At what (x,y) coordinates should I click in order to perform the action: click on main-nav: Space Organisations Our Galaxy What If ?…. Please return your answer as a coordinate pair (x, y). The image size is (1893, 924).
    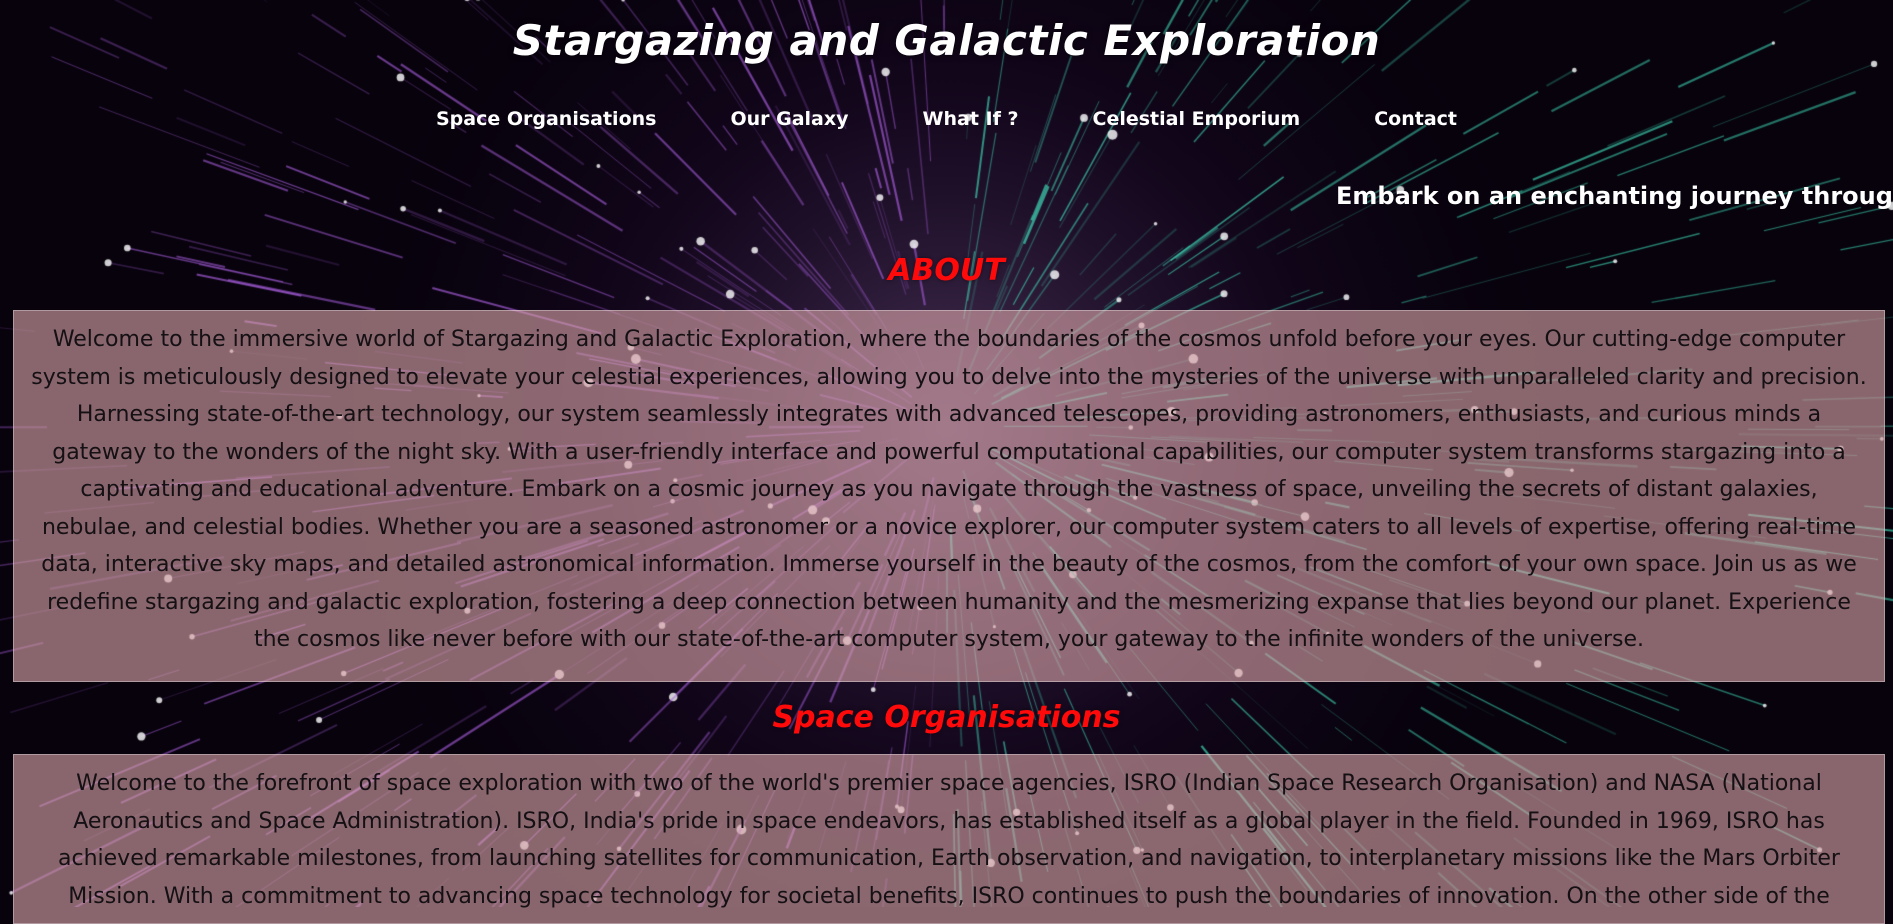
    Looking at the image, I should click on (946, 119).